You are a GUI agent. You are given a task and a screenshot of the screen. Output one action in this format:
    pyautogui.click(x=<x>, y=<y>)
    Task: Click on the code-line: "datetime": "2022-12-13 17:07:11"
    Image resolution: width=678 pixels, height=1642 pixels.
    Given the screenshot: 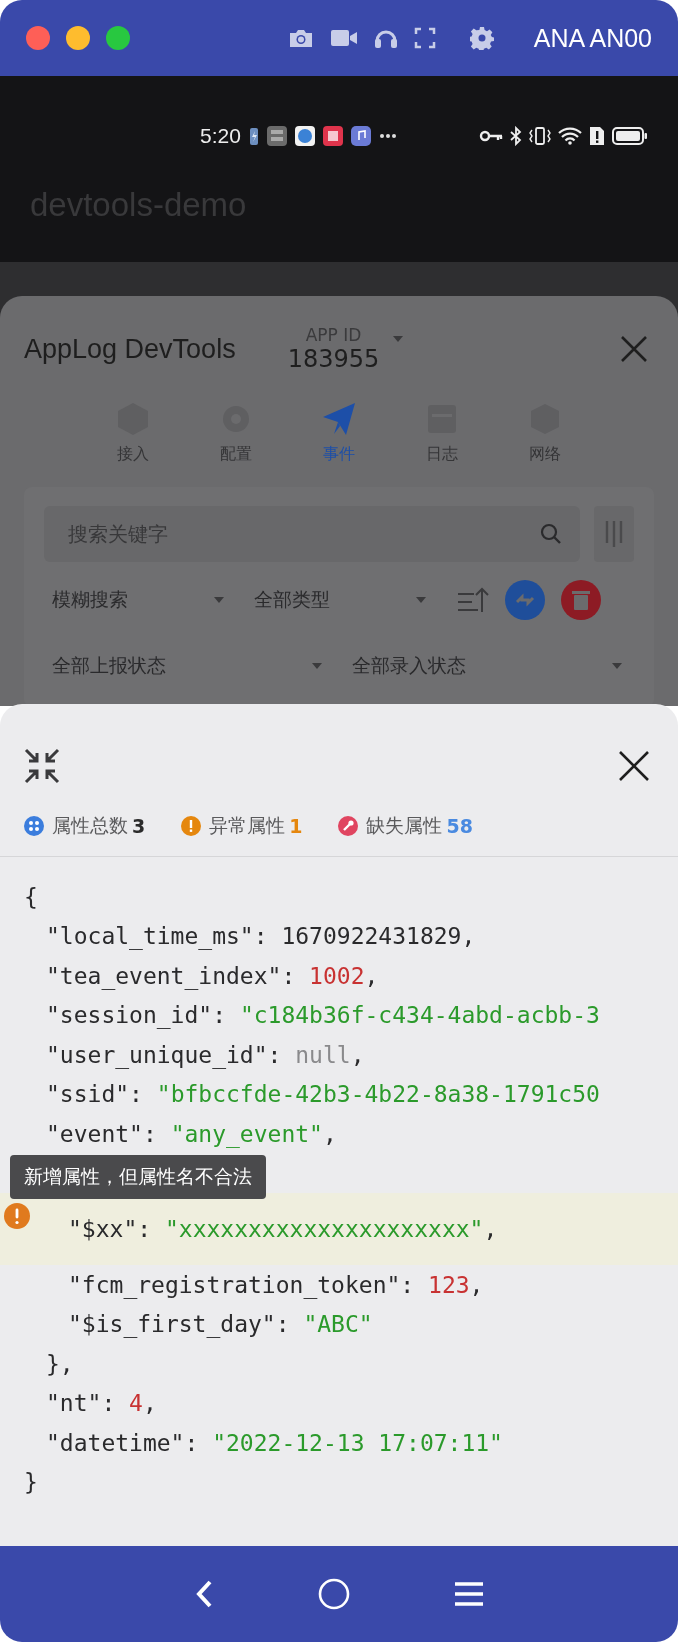 What is the action you would take?
    pyautogui.click(x=274, y=1442)
    